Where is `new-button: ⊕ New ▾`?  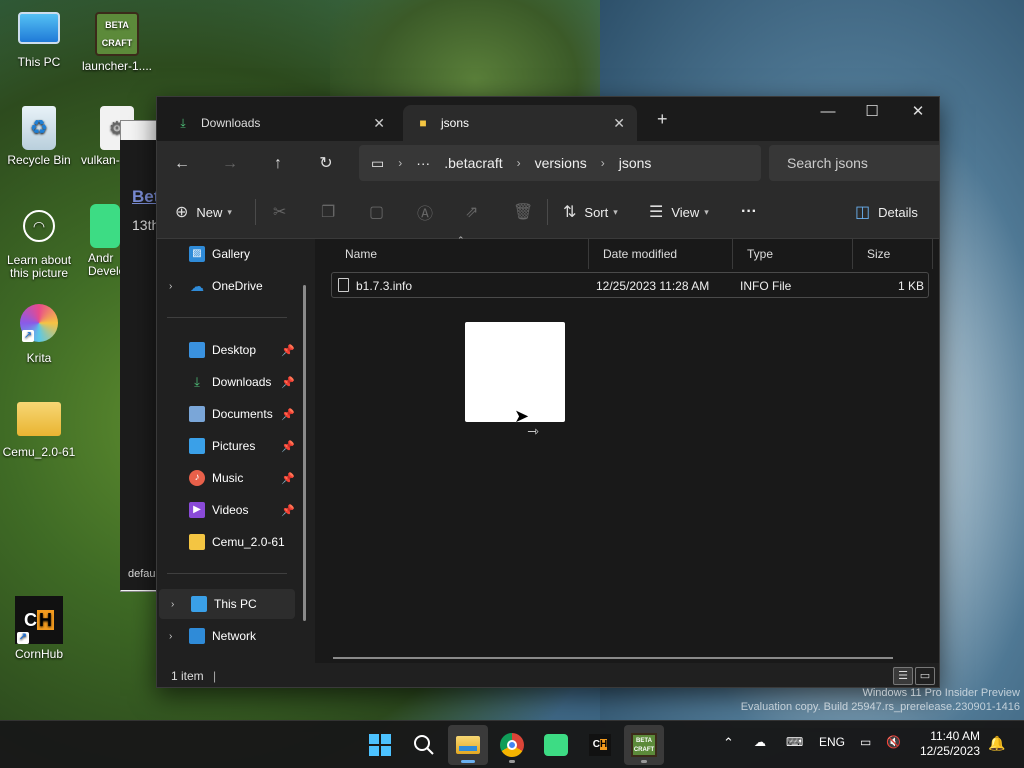
new-button: ⊕ New ▾ is located at coordinates (203, 212).